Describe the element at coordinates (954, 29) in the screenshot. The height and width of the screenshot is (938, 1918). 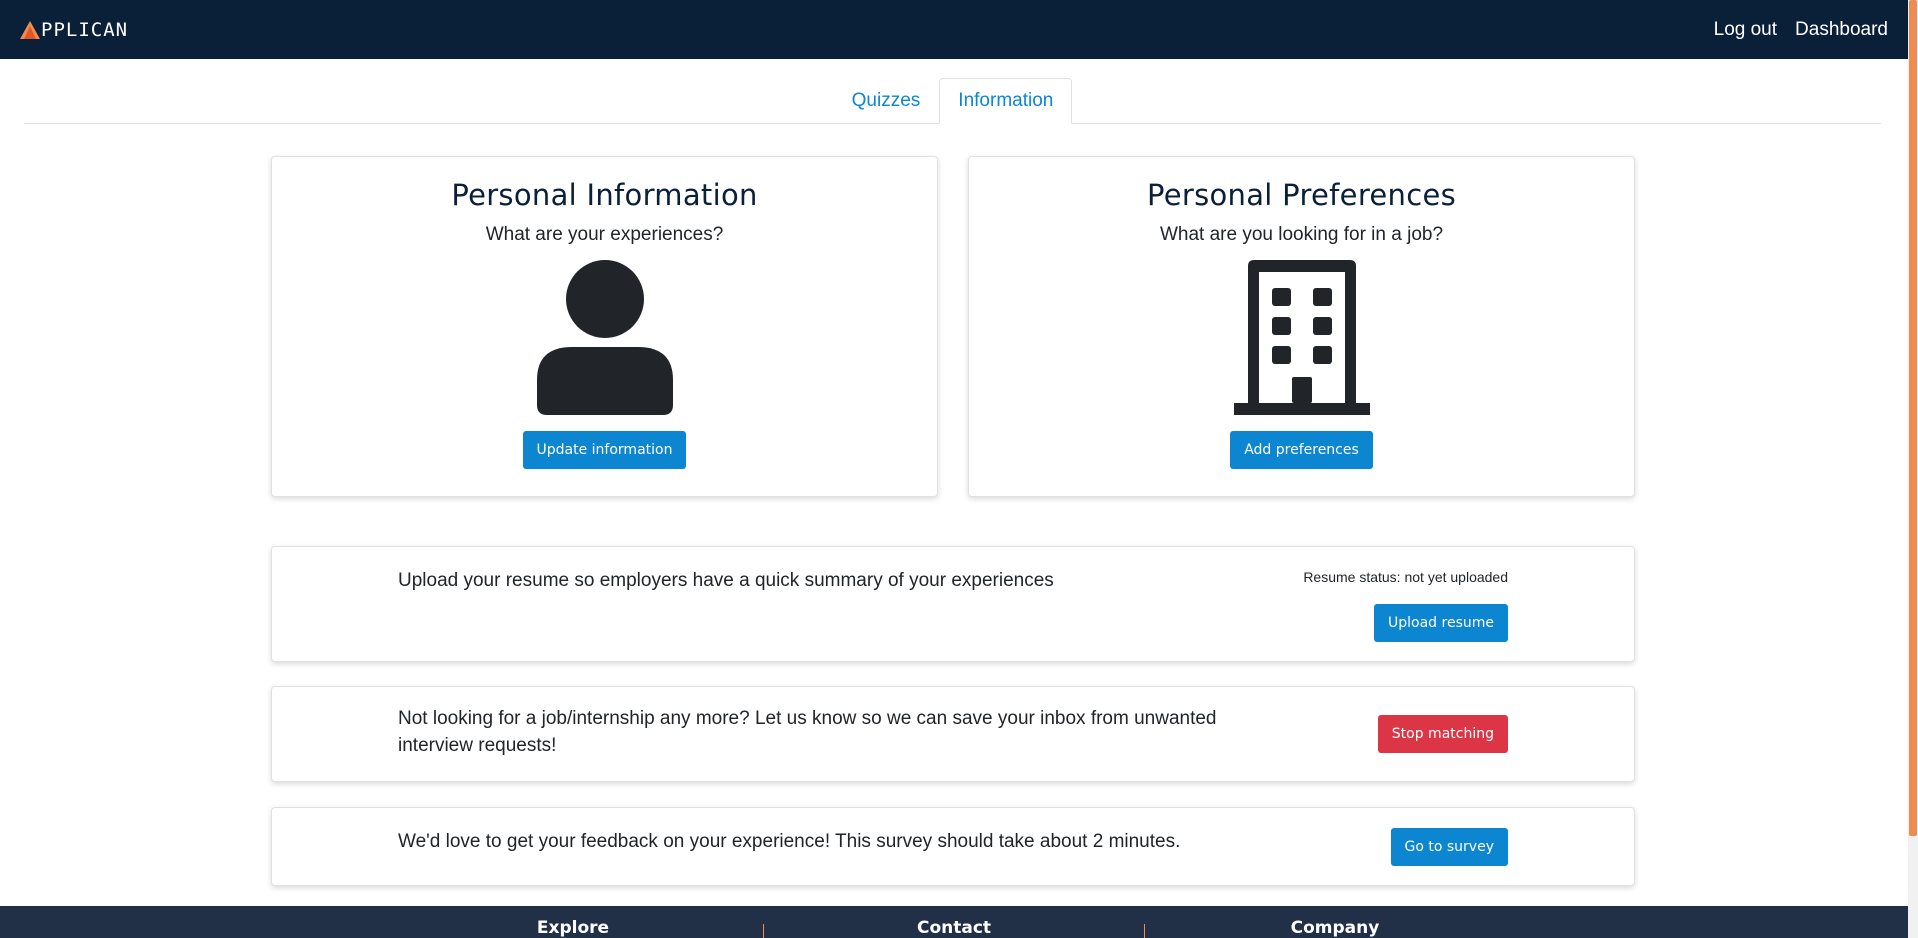
I see `navbar: PPLICAN Log out Dashboard` at that location.